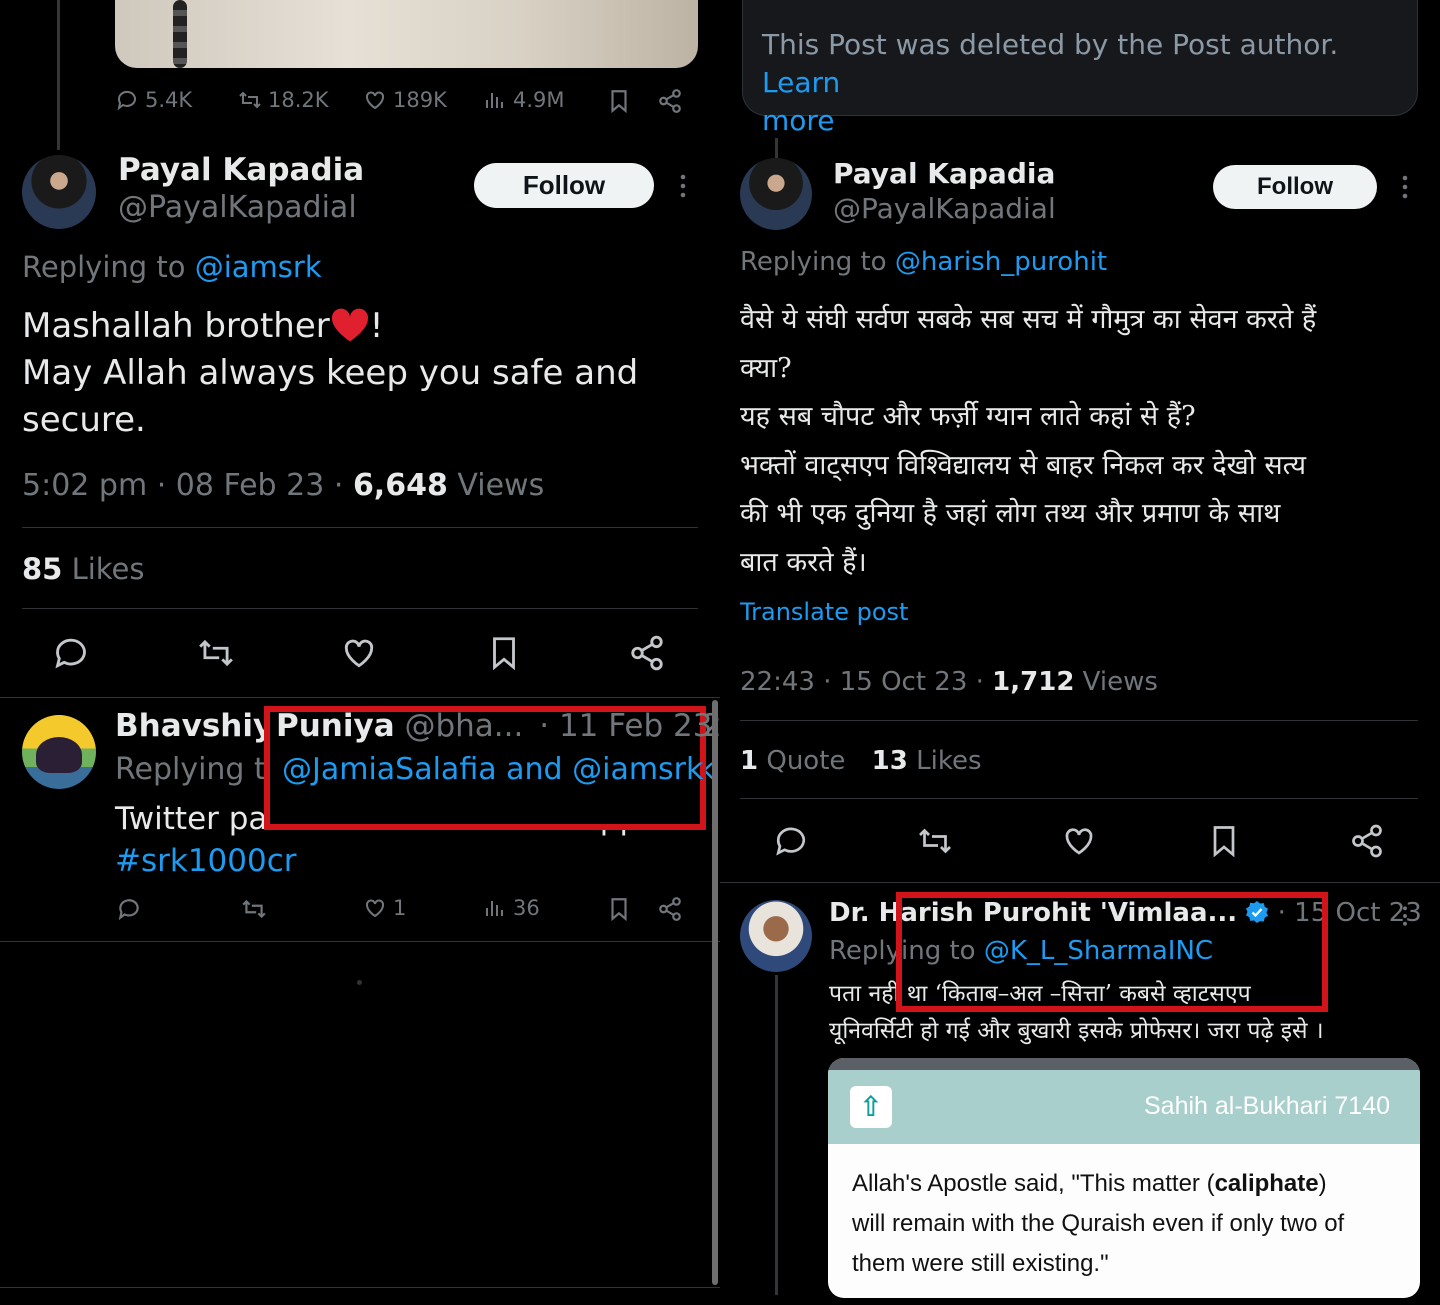 This screenshot has width=1440, height=1305. Describe the element at coordinates (798, 120) in the screenshot. I see `learn-more-link: more` at that location.